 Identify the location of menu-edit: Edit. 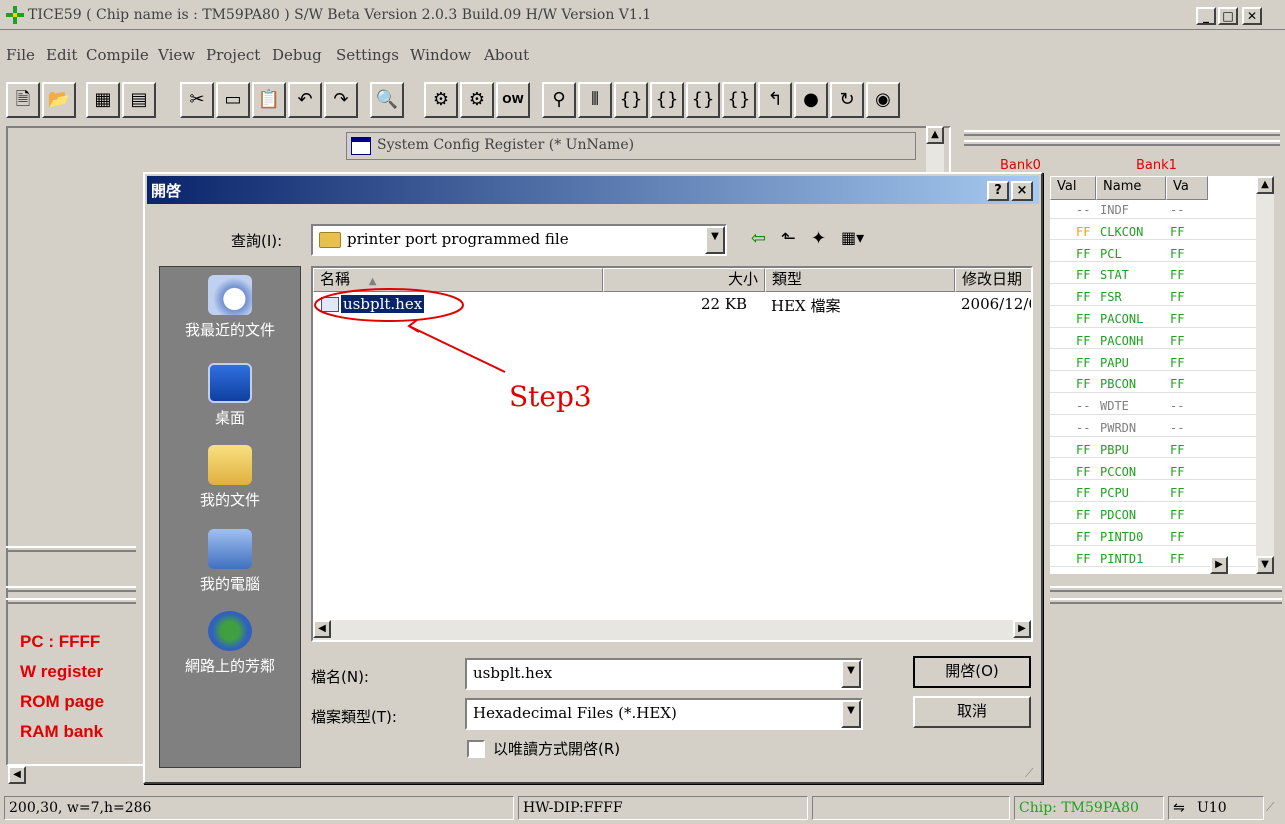
(61, 55).